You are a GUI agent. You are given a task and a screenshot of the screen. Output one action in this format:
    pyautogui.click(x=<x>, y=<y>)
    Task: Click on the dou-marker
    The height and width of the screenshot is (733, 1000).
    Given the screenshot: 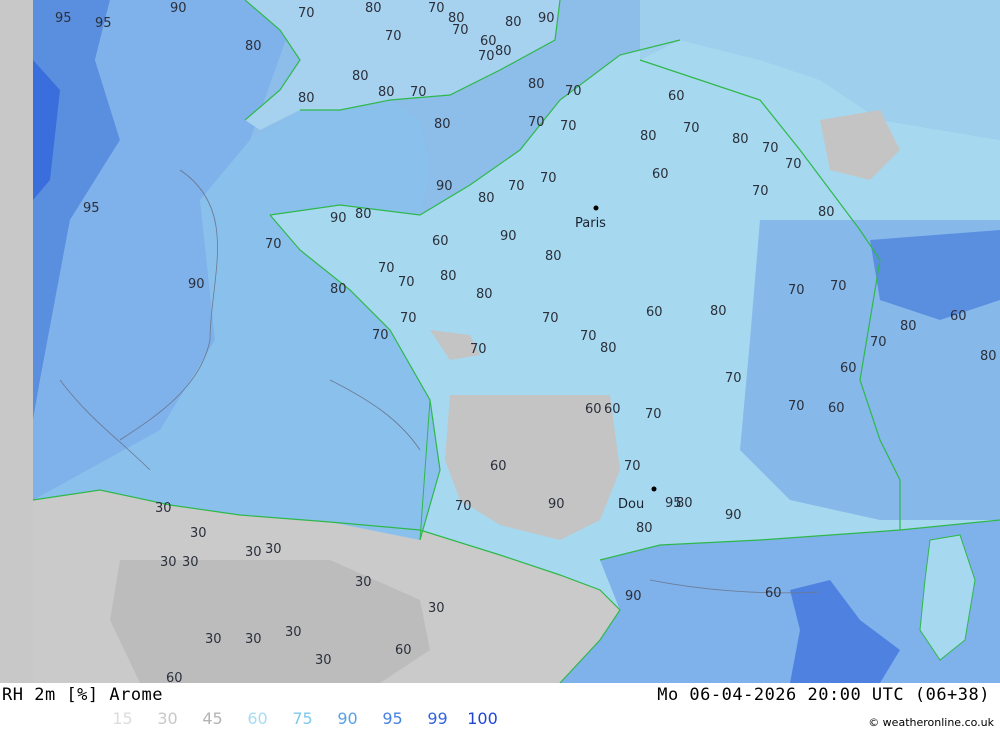 What is the action you would take?
    pyautogui.click(x=654, y=489)
    